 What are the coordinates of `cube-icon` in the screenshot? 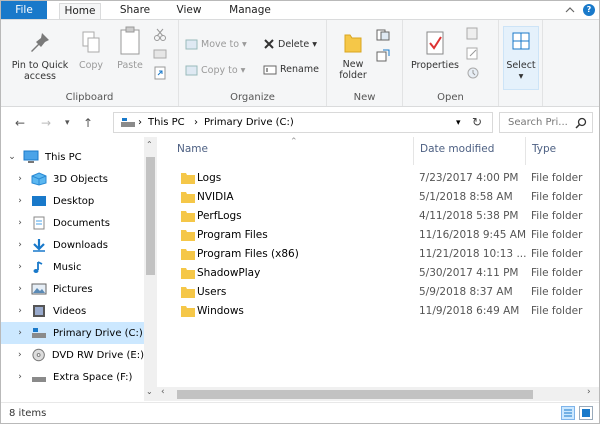 It's located at (39, 179).